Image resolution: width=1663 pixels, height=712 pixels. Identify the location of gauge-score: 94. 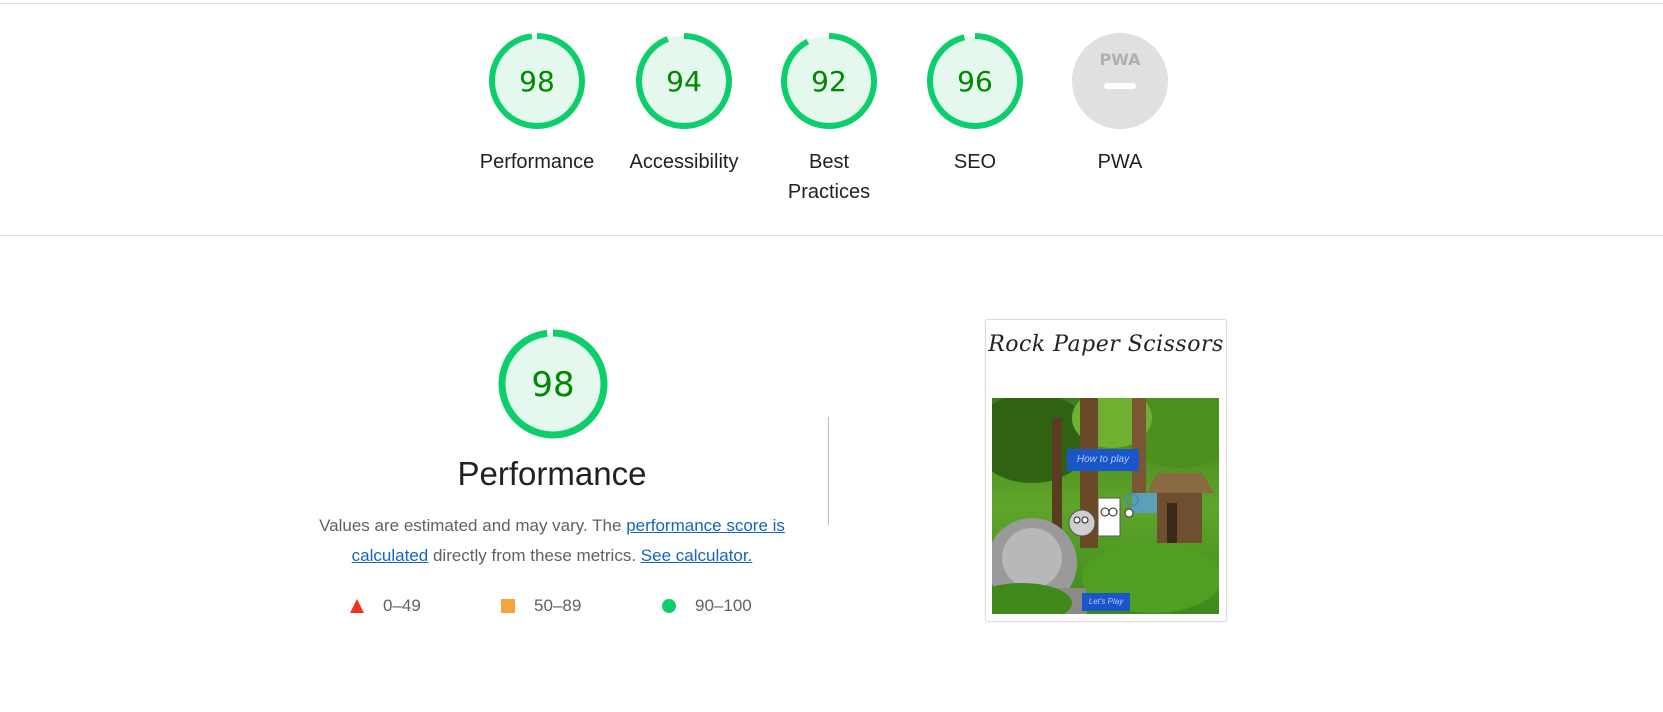
(684, 81).